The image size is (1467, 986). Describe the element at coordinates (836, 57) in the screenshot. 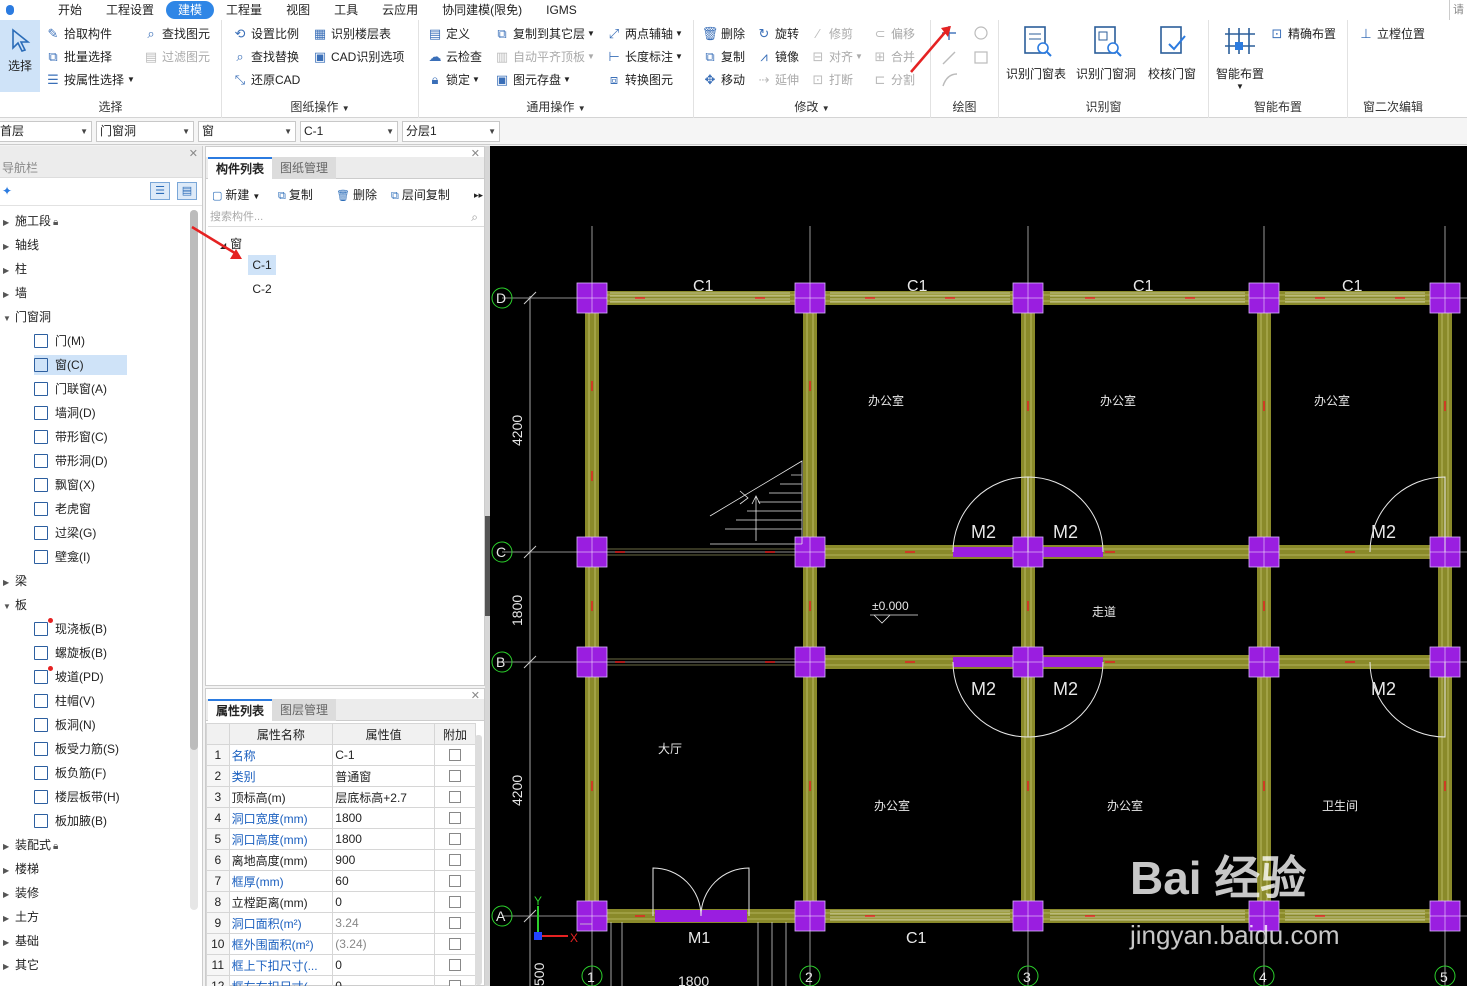

I see `align-button: ⊟ 对齐 ▼` at that location.